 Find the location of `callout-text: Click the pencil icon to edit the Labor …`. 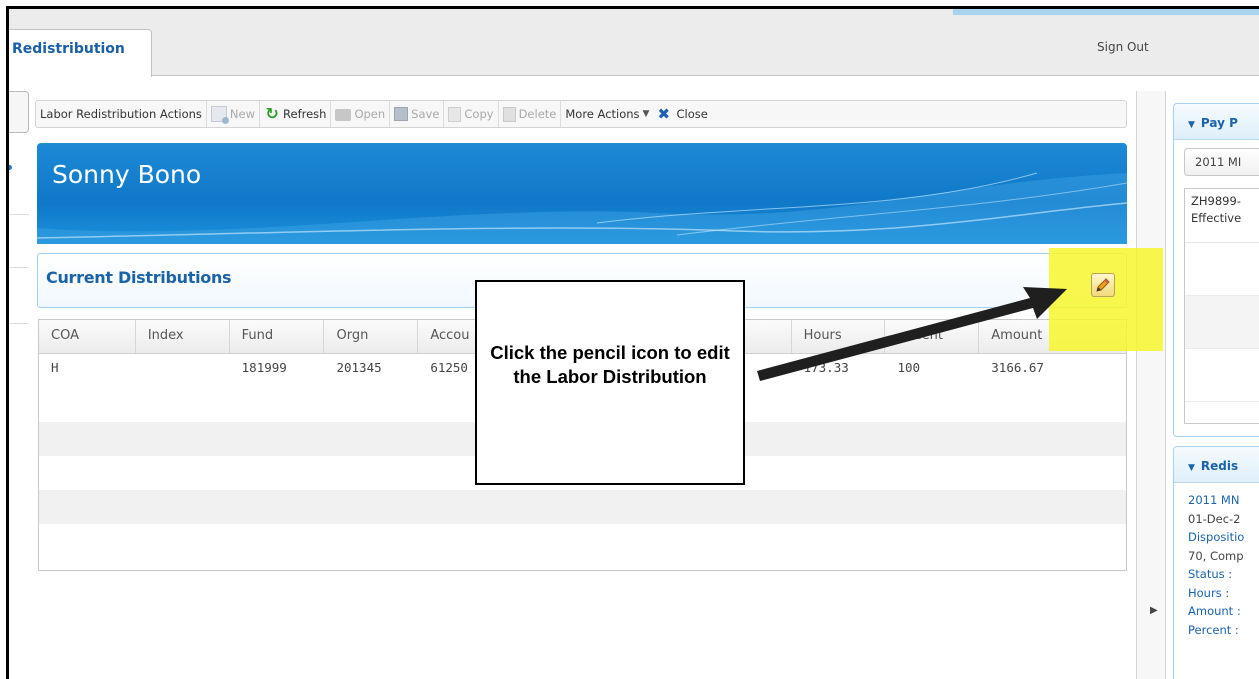

callout-text: Click the pencil icon to edit the Labor … is located at coordinates (610, 364).